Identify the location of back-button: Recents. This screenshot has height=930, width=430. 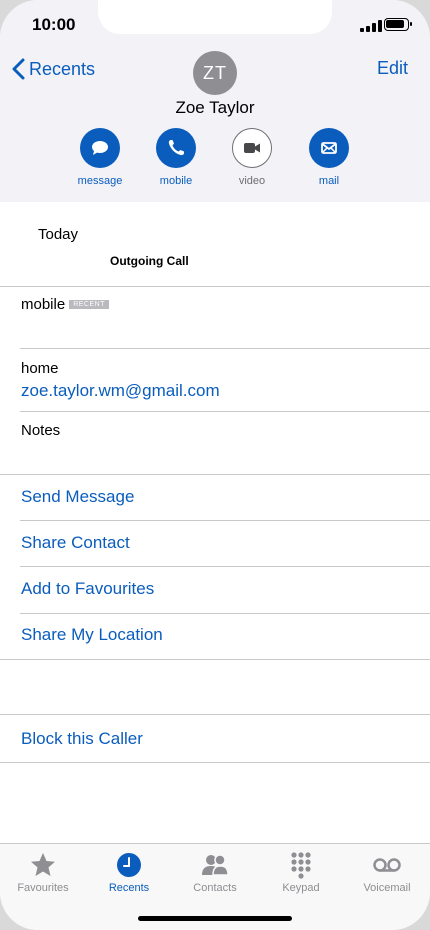
(53, 69).